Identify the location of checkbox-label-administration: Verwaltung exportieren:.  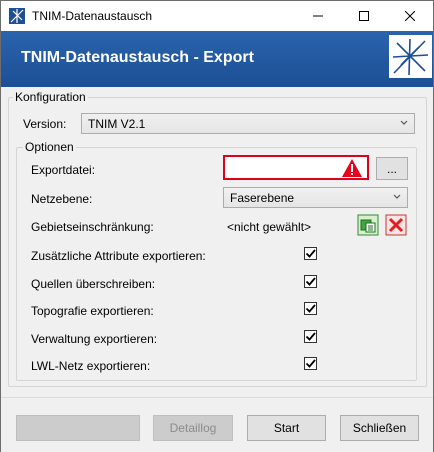
(94, 339).